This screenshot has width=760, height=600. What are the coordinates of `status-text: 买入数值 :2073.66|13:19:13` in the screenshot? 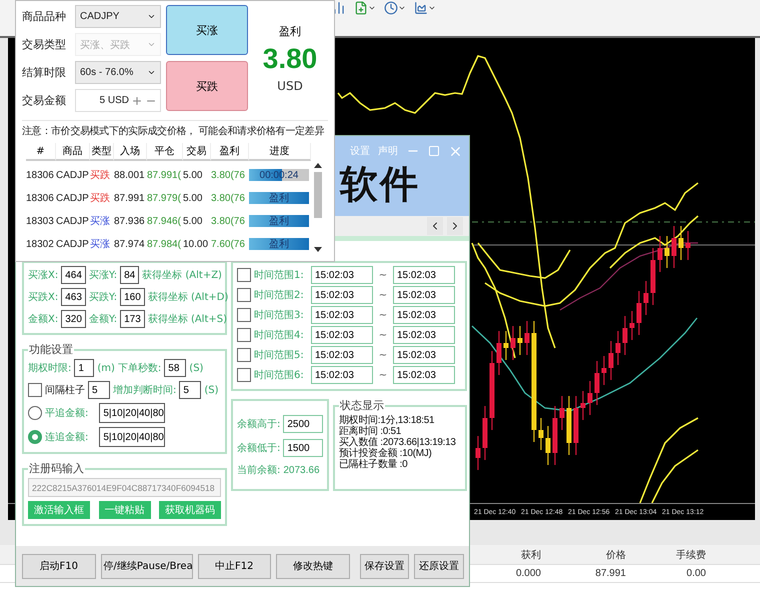 It's located at (398, 442).